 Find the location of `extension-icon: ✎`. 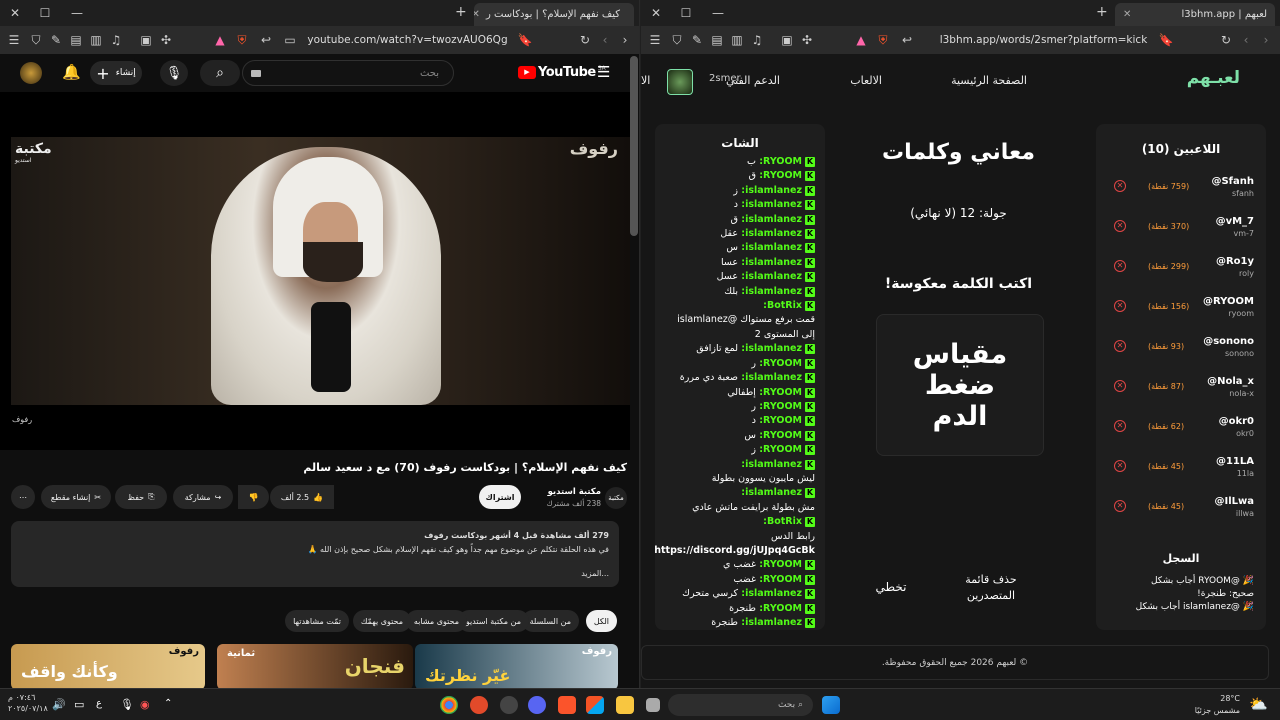

extension-icon: ✎ is located at coordinates (697, 40).